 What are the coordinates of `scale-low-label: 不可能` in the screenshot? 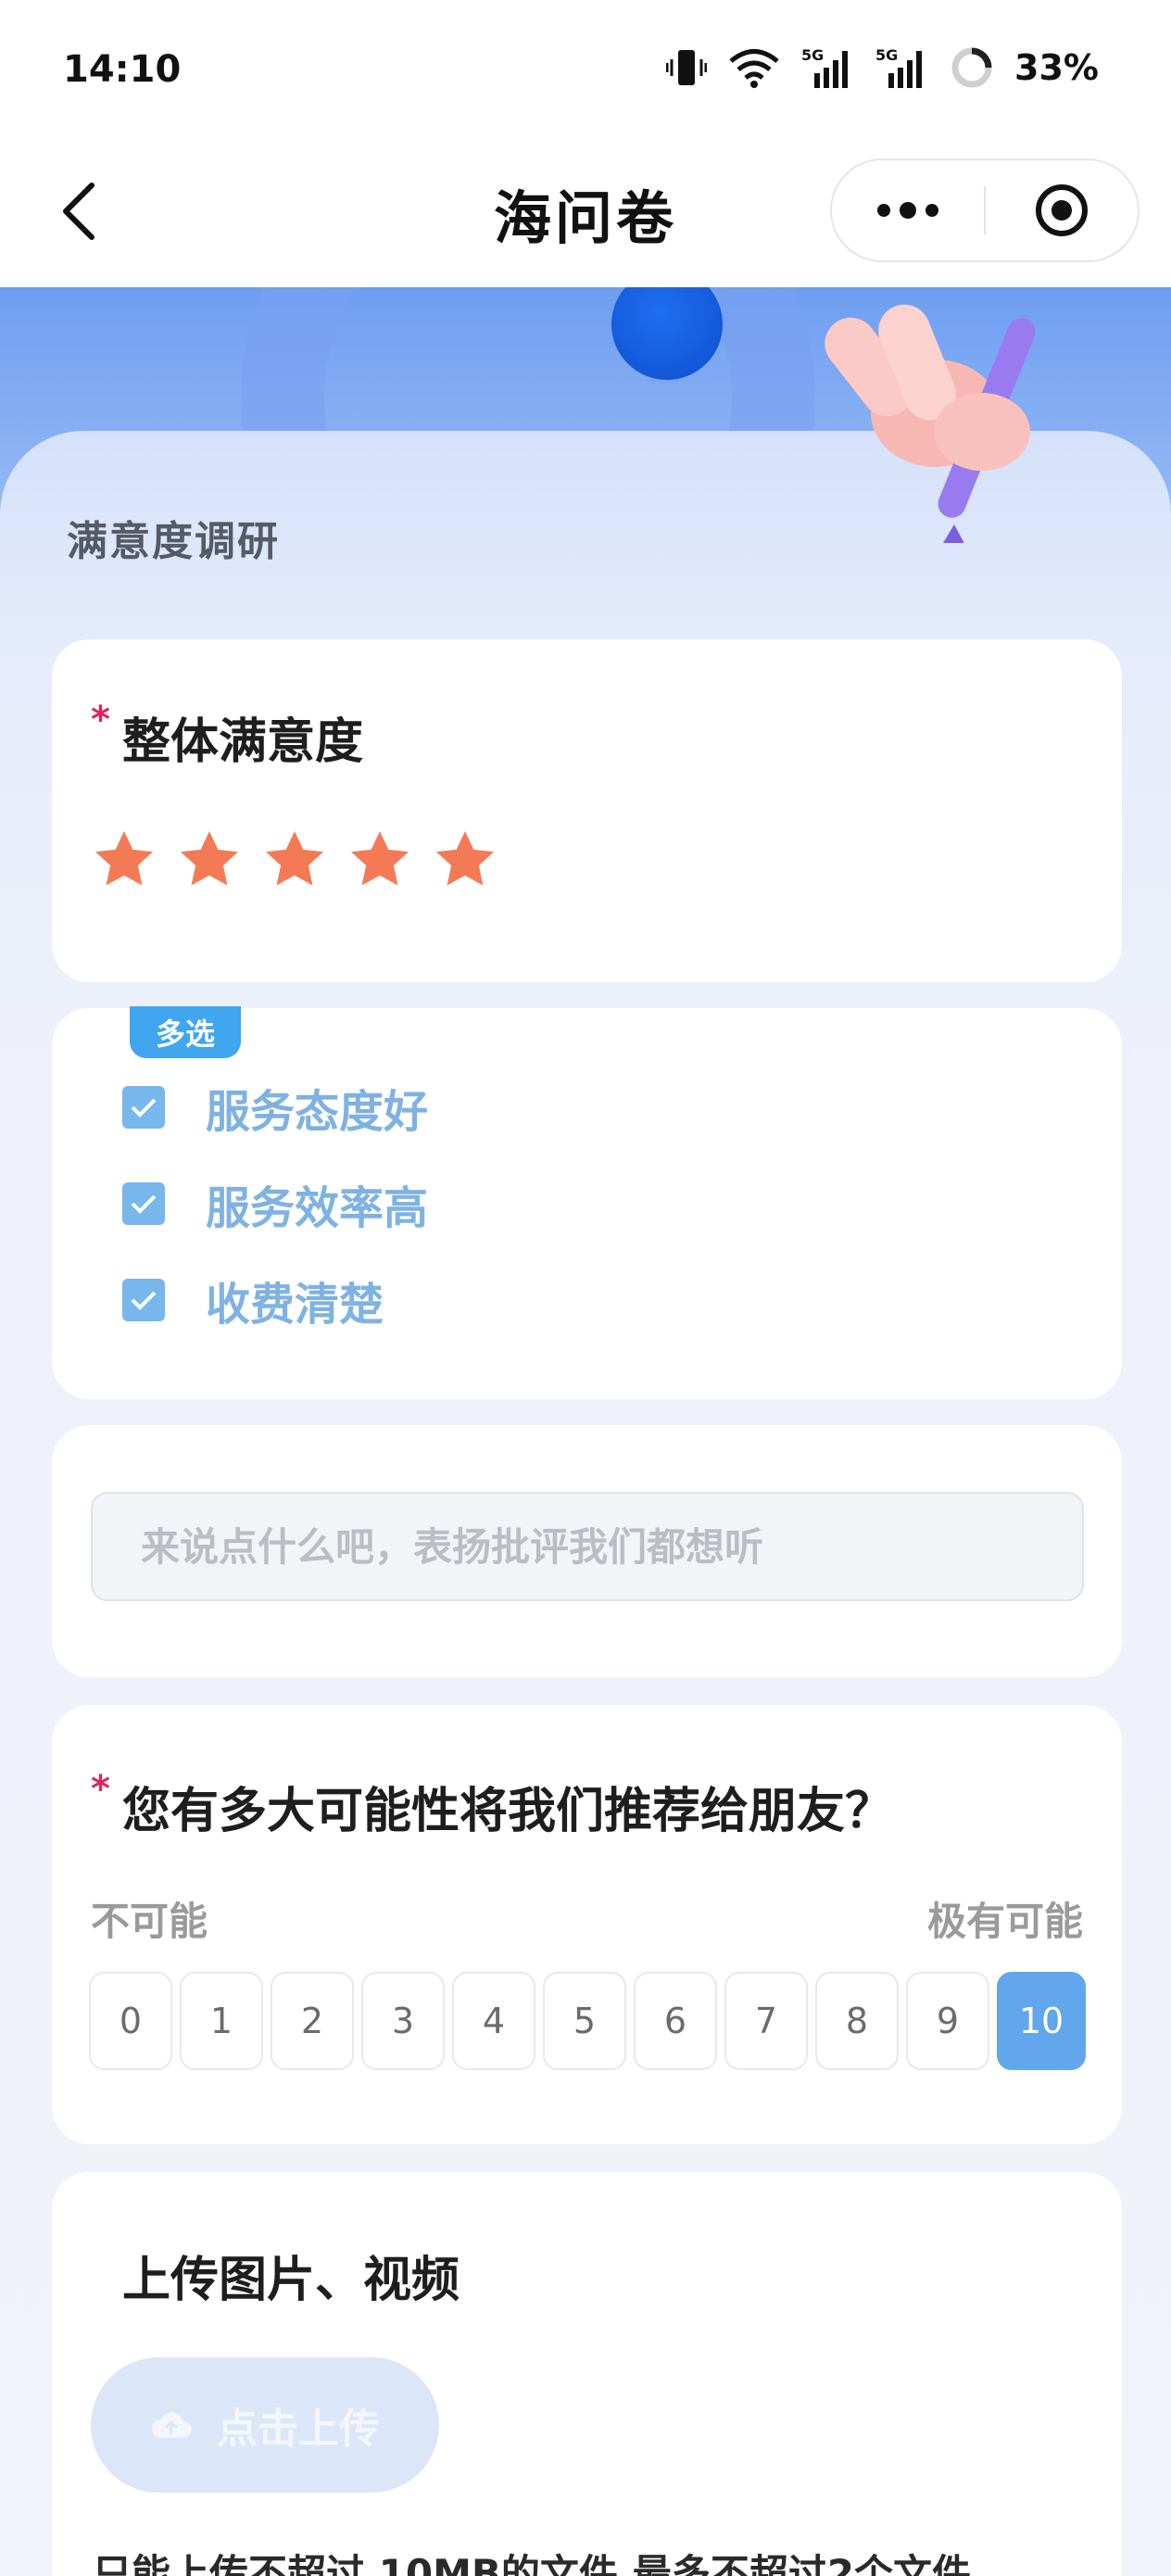 It's located at (150, 1921).